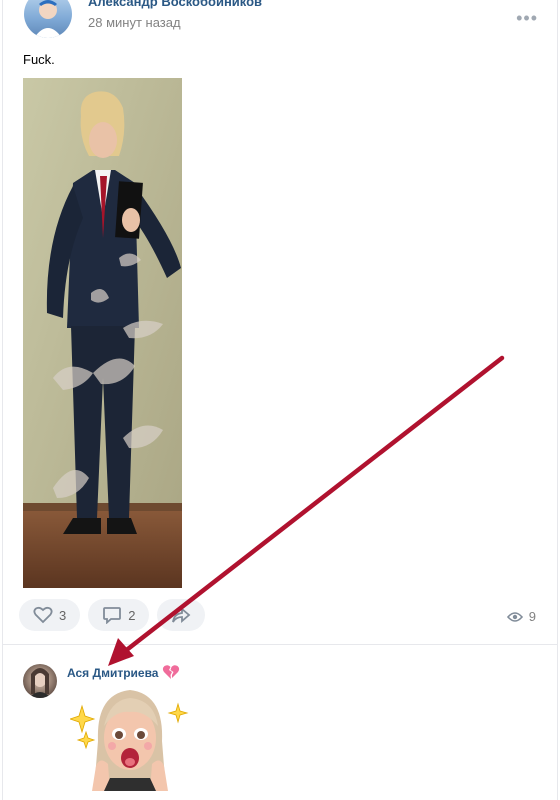 This screenshot has height=800, width=560. Describe the element at coordinates (132, 615) in the screenshot. I see `comment-count: 2` at that location.